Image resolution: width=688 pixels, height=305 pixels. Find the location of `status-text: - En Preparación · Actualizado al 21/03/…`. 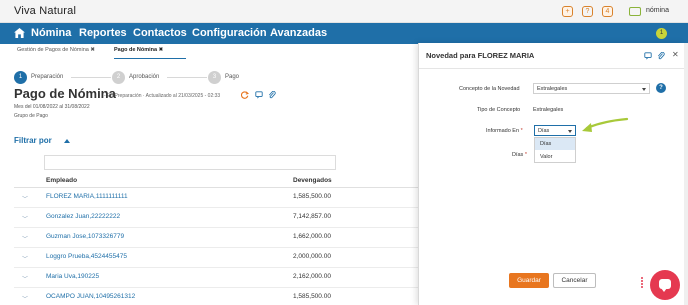

status-text: - En Preparación · Actualizado al 21/03/… is located at coordinates (162, 96).